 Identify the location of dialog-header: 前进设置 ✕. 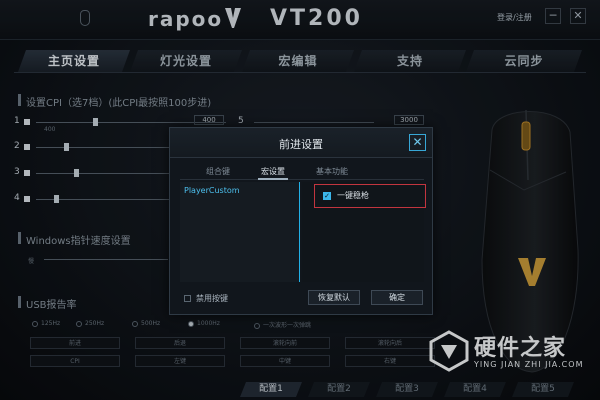
(301, 143).